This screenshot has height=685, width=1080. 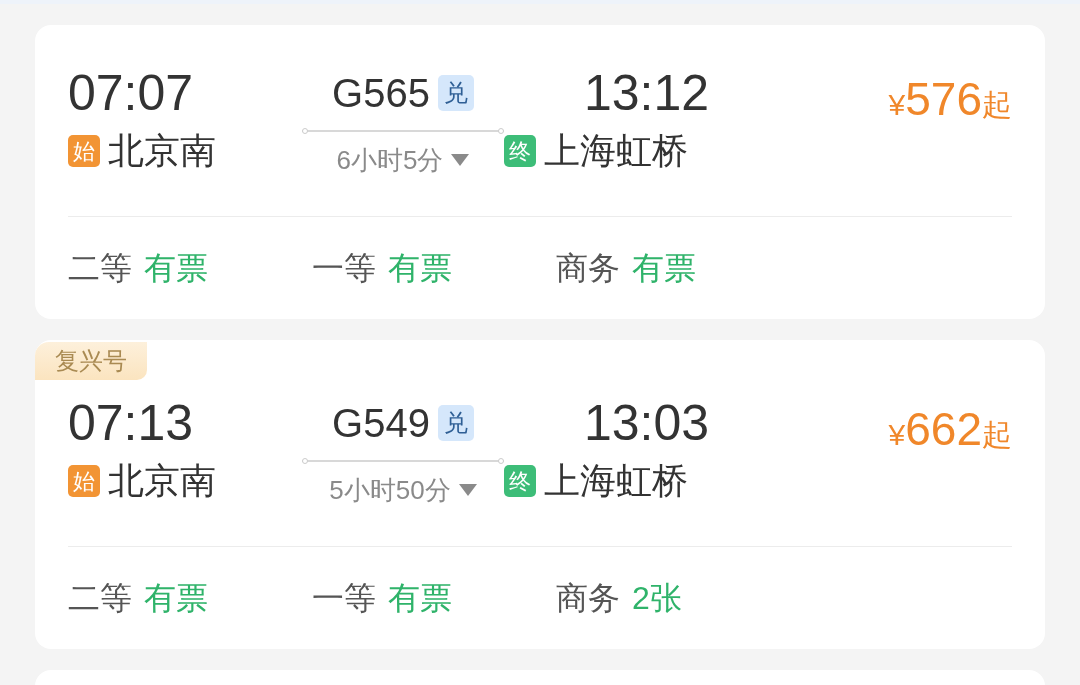 I want to click on seat-availability: 2张, so click(x=657, y=598).